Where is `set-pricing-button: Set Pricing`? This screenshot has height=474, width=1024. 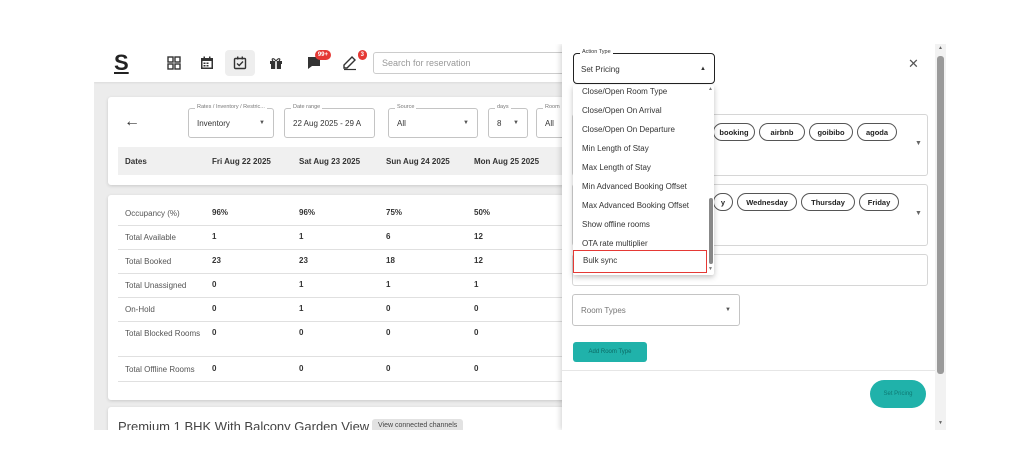
set-pricing-button: Set Pricing is located at coordinates (898, 394).